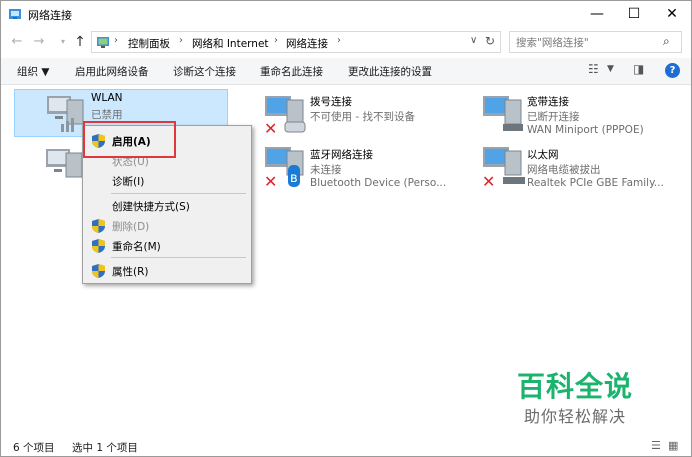 Image resolution: width=692 pixels, height=457 pixels. What do you see at coordinates (666, 41) in the screenshot?
I see `search-icon: ⌕` at bounding box center [666, 41].